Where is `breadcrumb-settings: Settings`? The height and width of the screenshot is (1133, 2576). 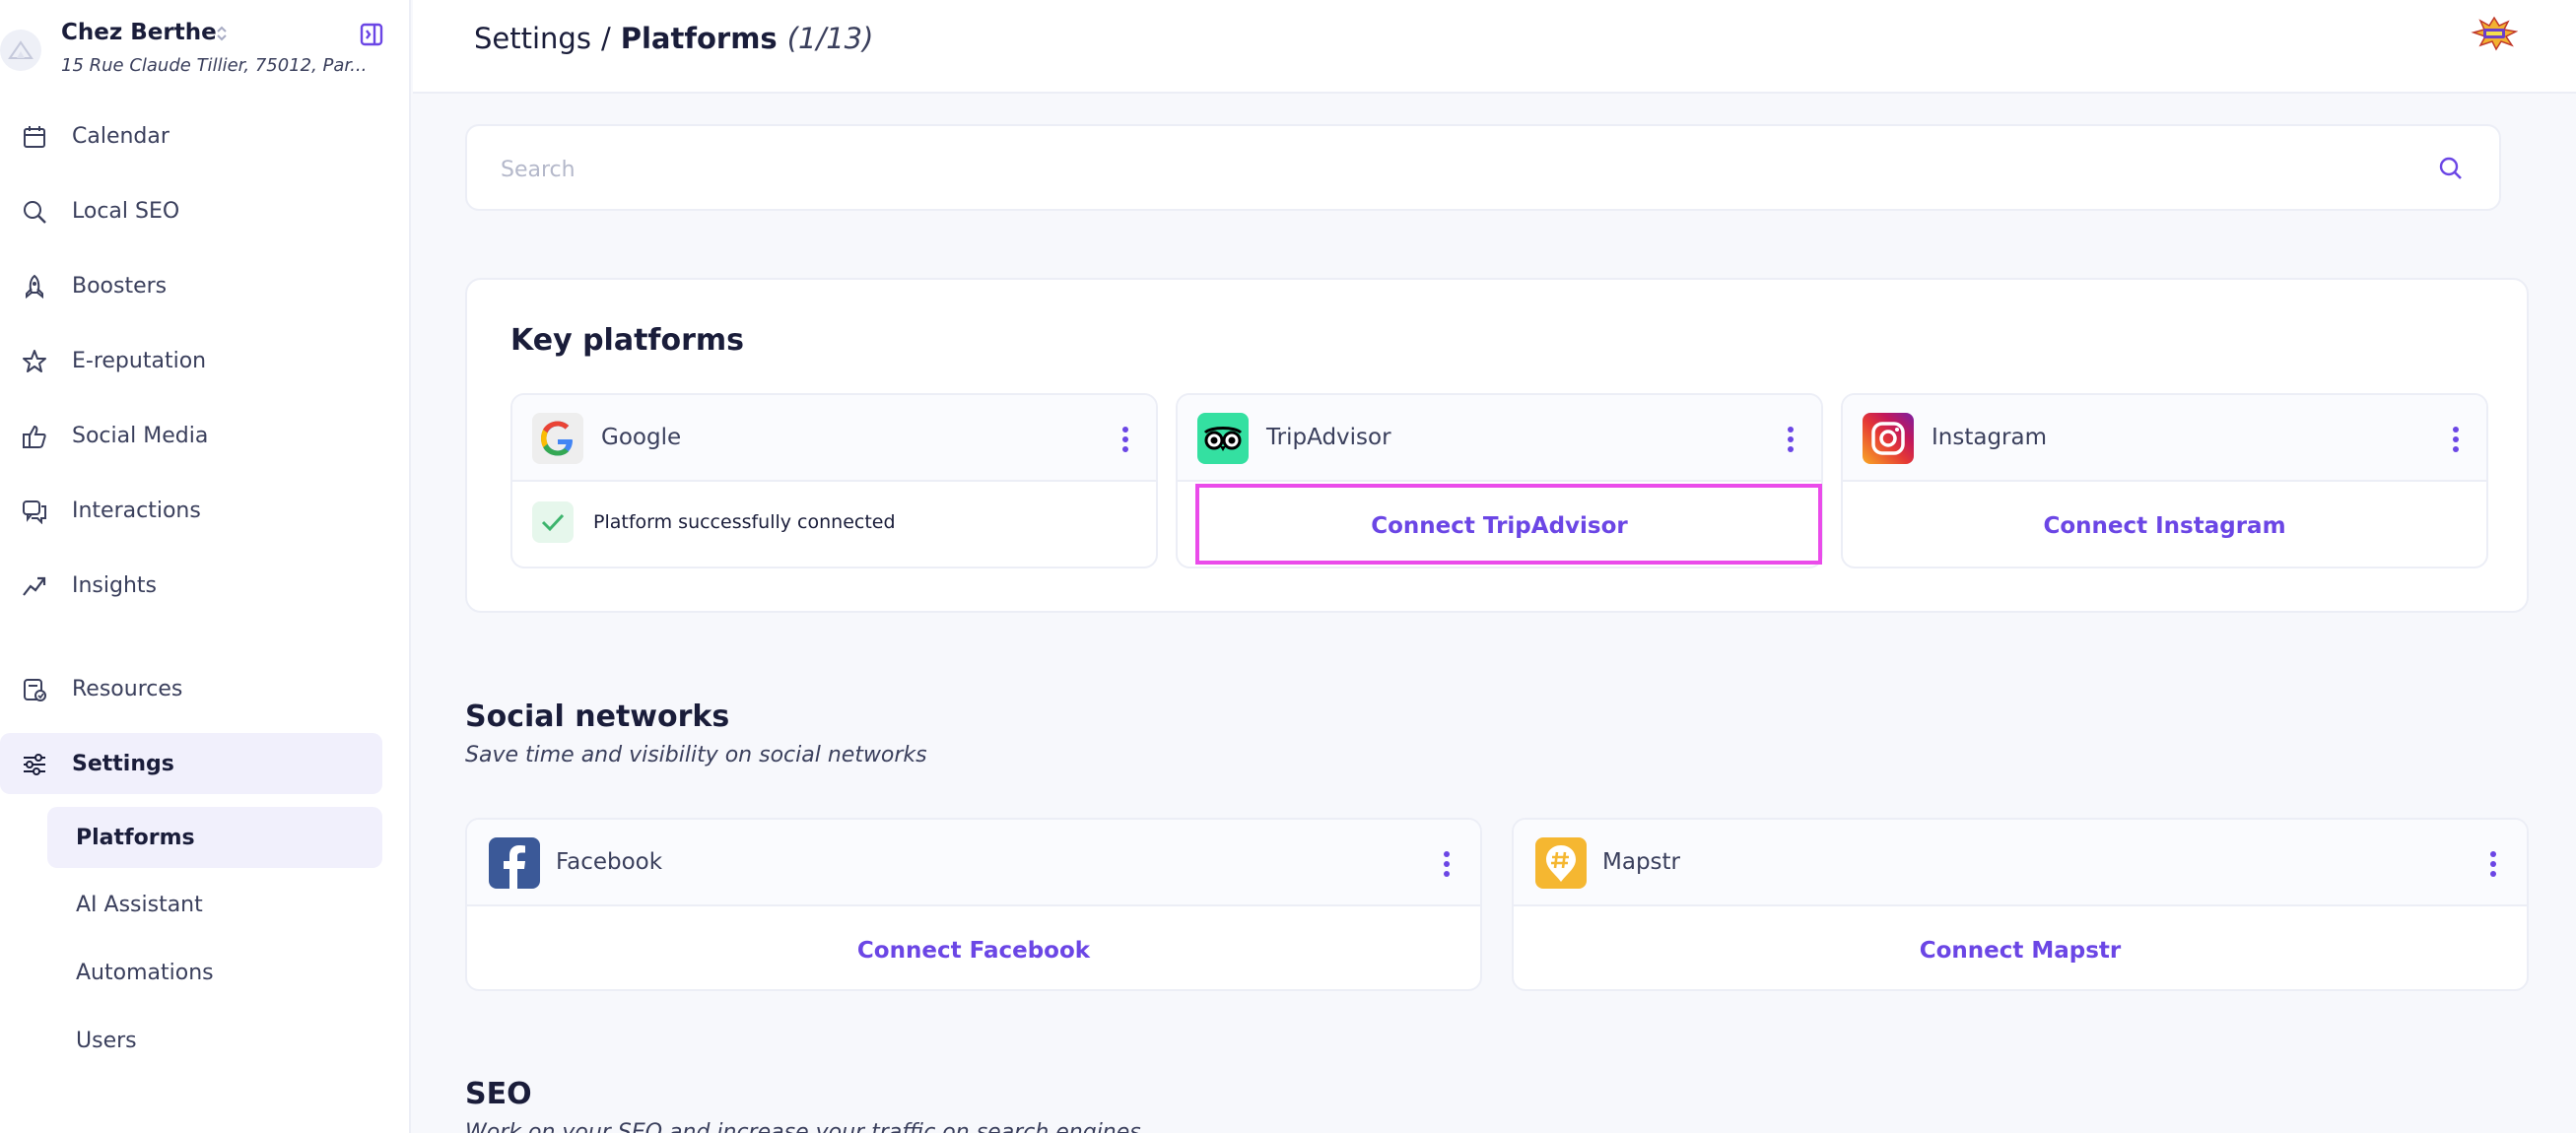 breadcrumb-settings: Settings is located at coordinates (532, 38).